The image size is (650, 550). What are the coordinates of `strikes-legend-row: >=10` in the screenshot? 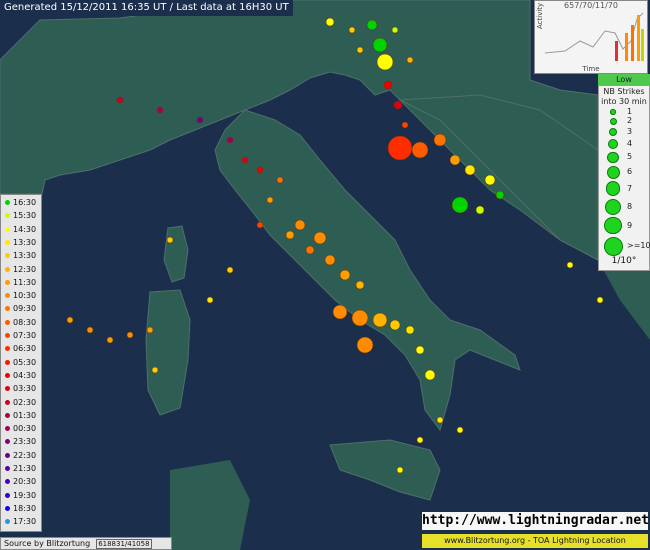 It's located at (624, 246).